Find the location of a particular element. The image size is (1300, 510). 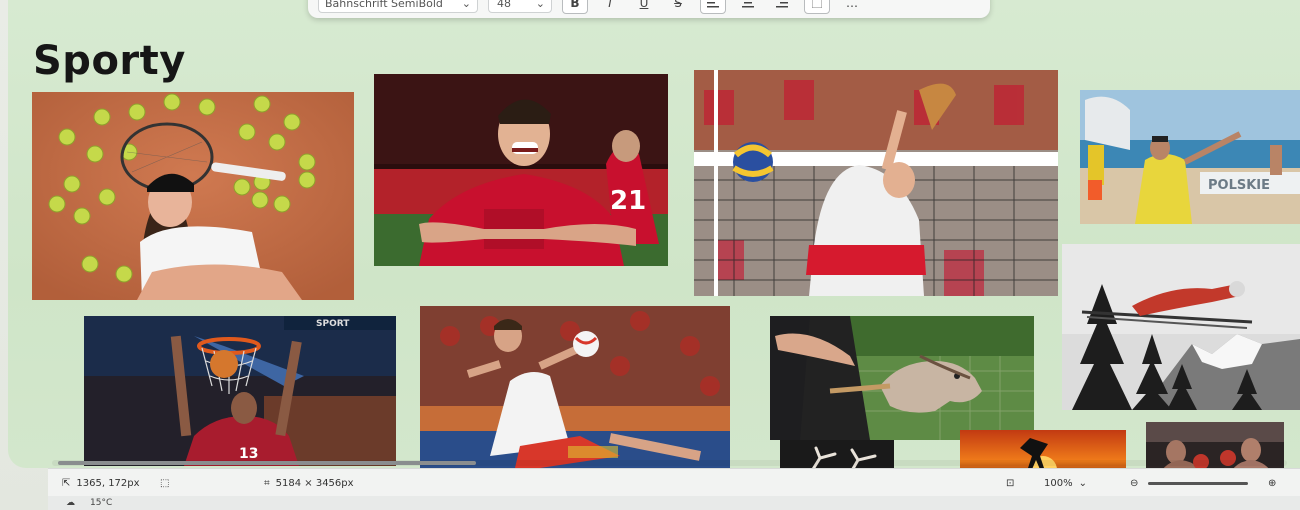

font-size-dropdown: 48 ⌄ is located at coordinates (520, 6).